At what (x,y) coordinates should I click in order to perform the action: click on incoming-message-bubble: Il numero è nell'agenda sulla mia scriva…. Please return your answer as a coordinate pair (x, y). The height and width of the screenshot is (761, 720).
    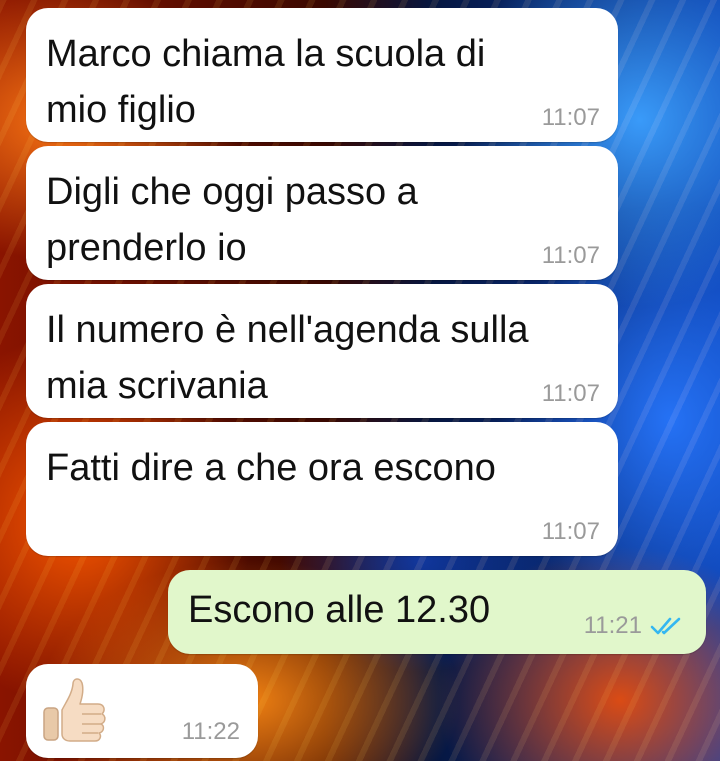
    Looking at the image, I should click on (322, 351).